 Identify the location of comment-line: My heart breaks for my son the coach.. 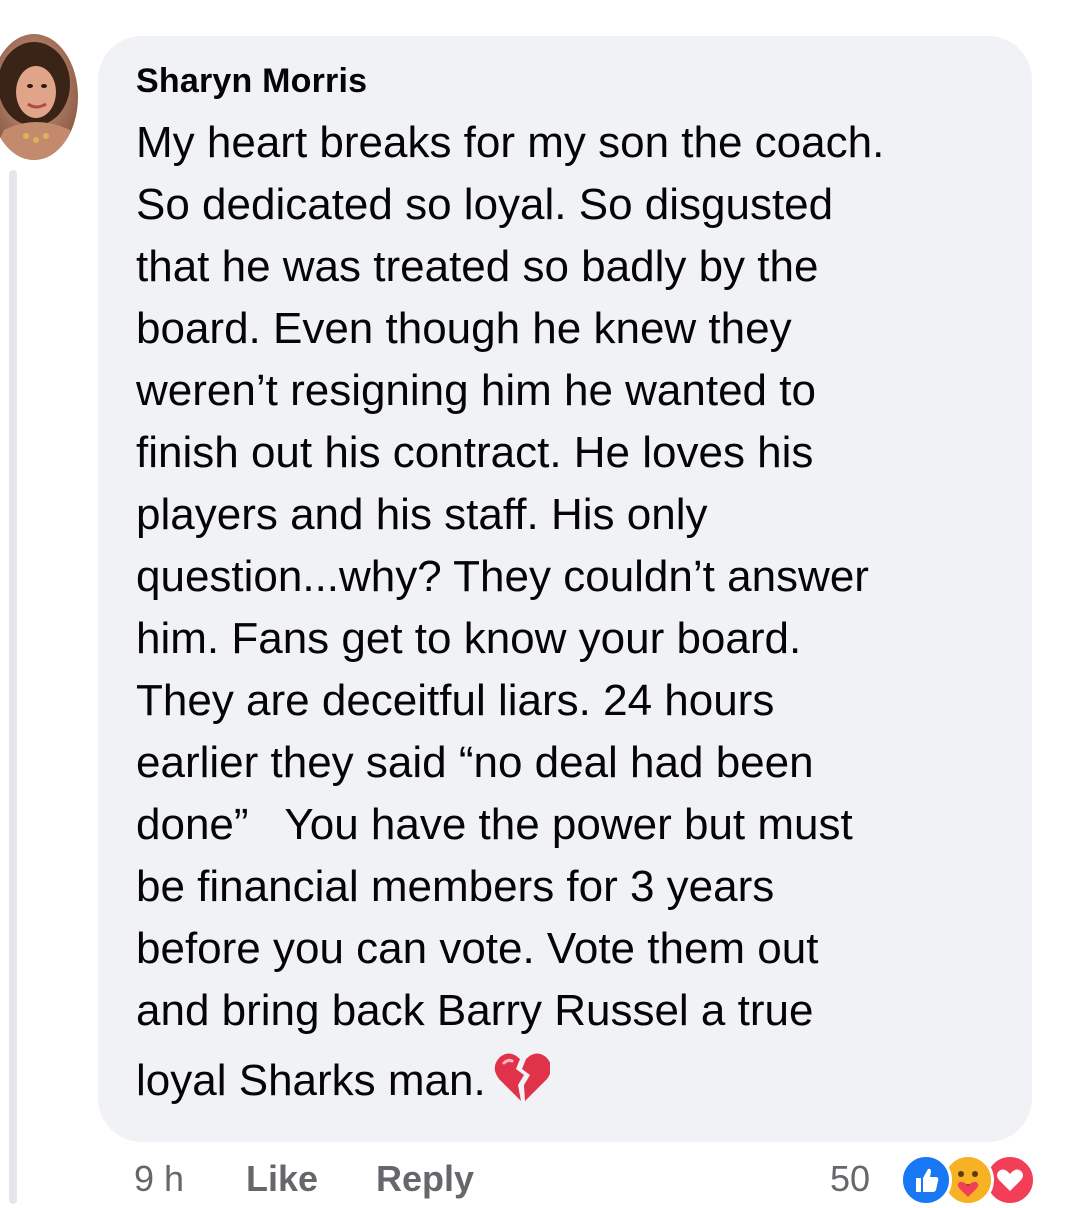
(510, 142).